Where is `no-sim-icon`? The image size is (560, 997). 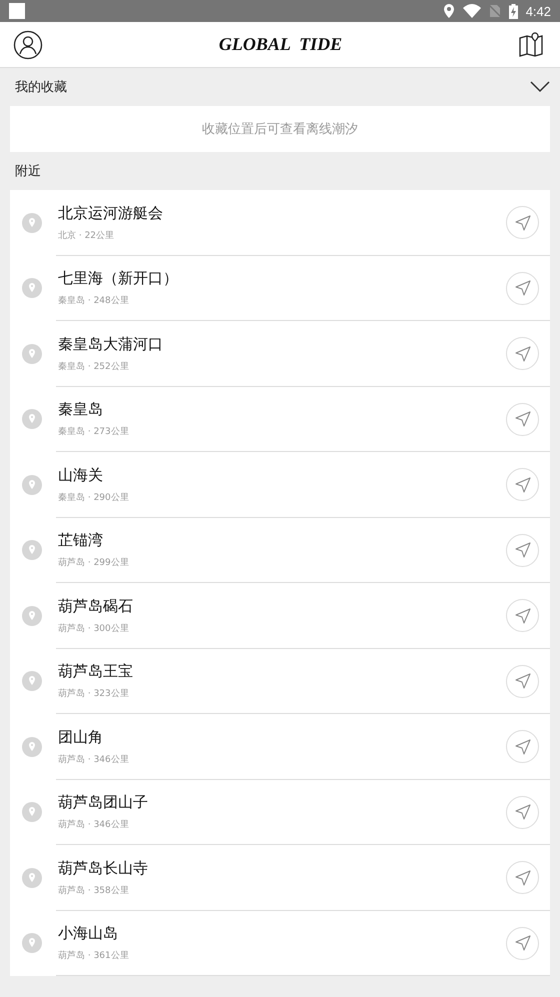 no-sim-icon is located at coordinates (494, 11).